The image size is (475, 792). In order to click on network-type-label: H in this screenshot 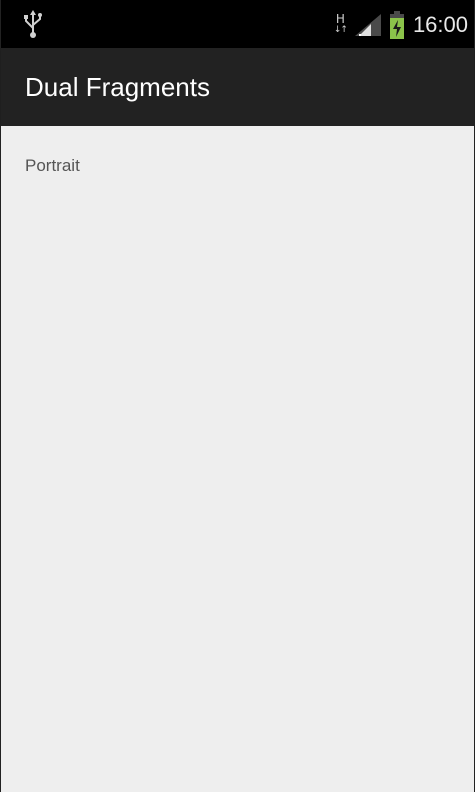, I will do `click(340, 19)`.